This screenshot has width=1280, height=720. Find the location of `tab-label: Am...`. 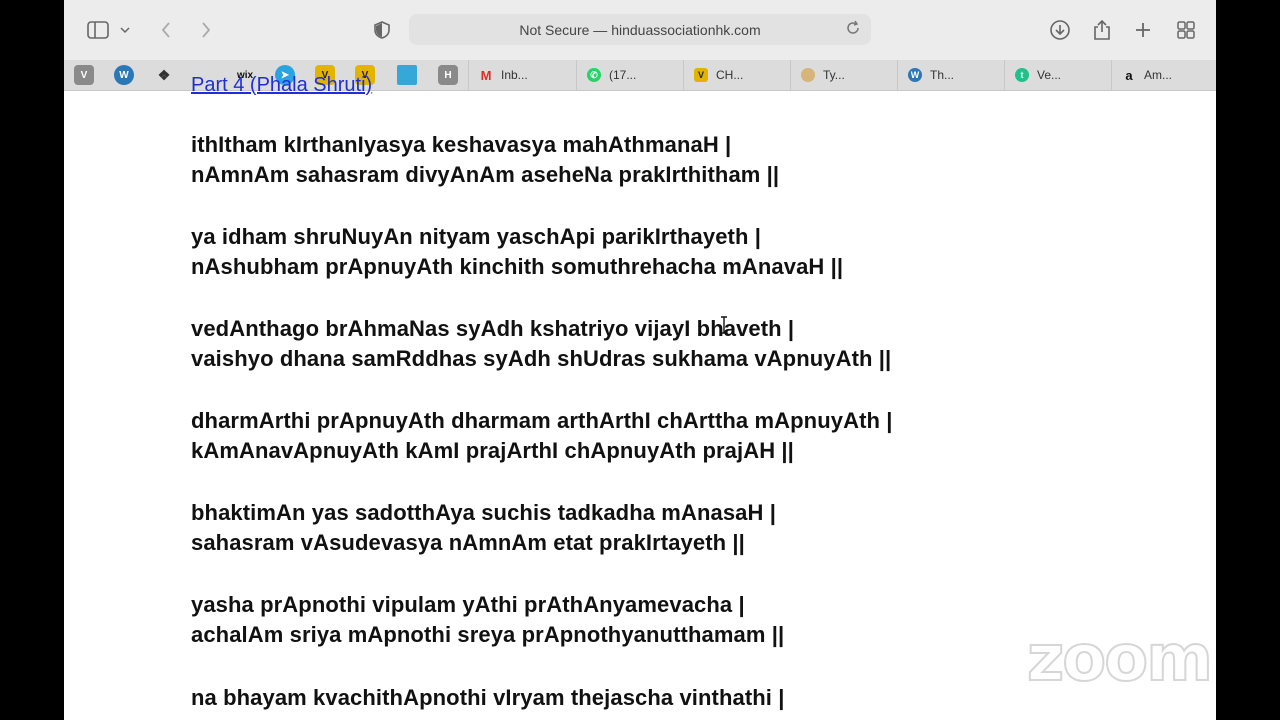

tab-label: Am... is located at coordinates (1158, 75).